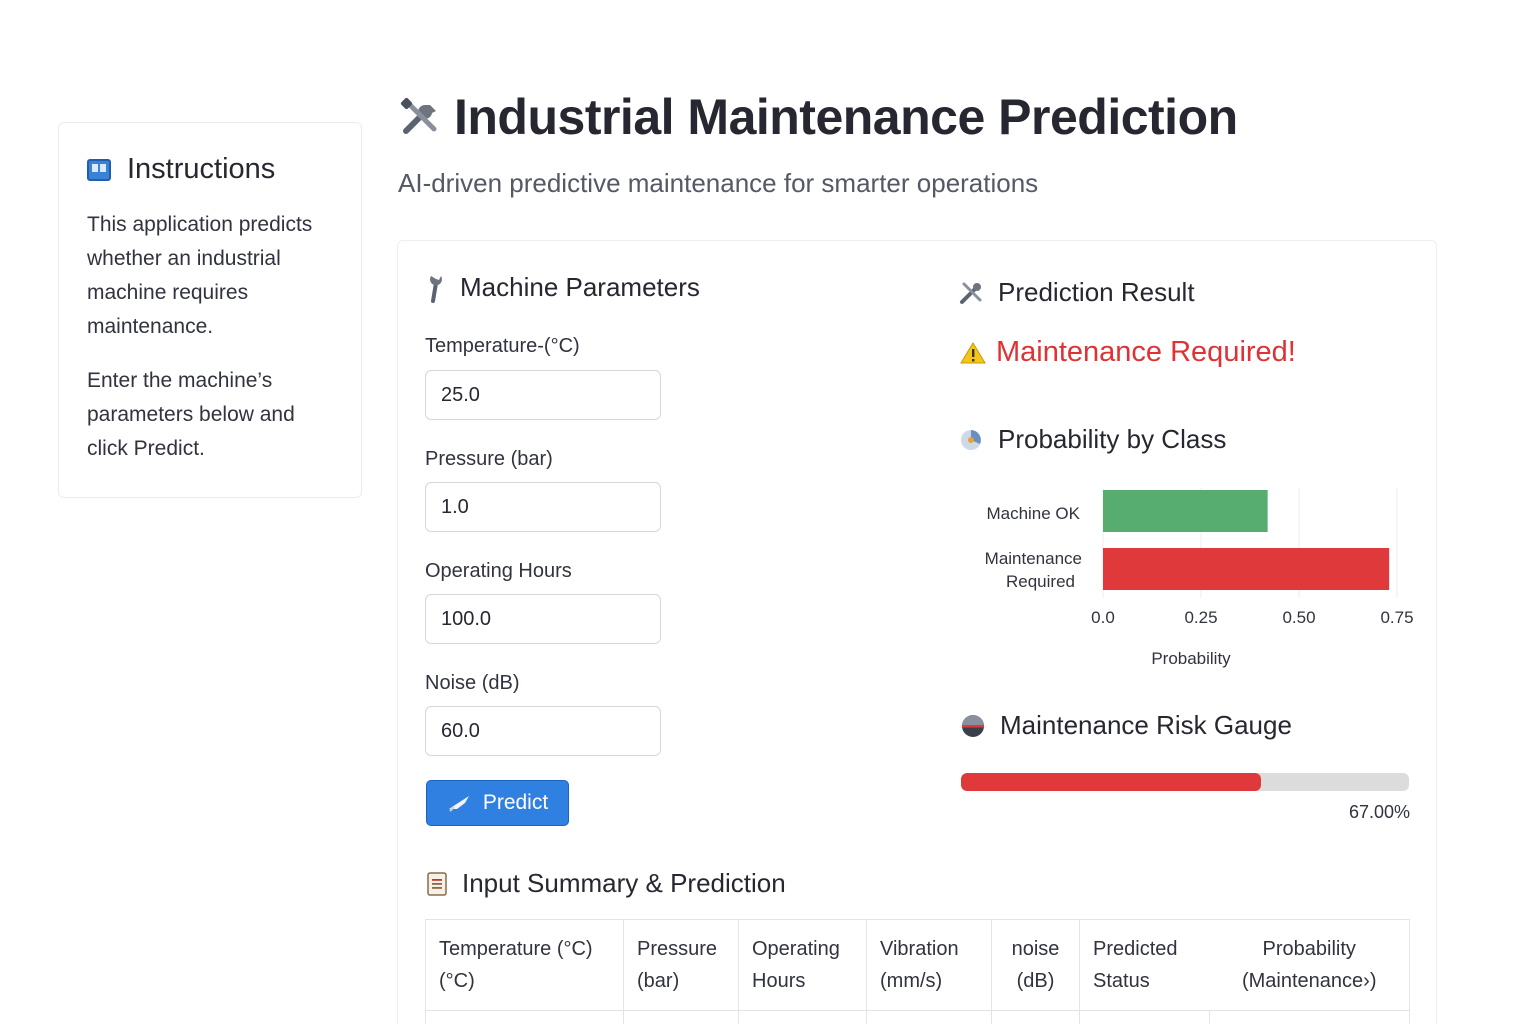 The image size is (1536, 1024). Describe the element at coordinates (1035, 965) in the screenshot. I see `column-header-noise: noise (dB)` at that location.